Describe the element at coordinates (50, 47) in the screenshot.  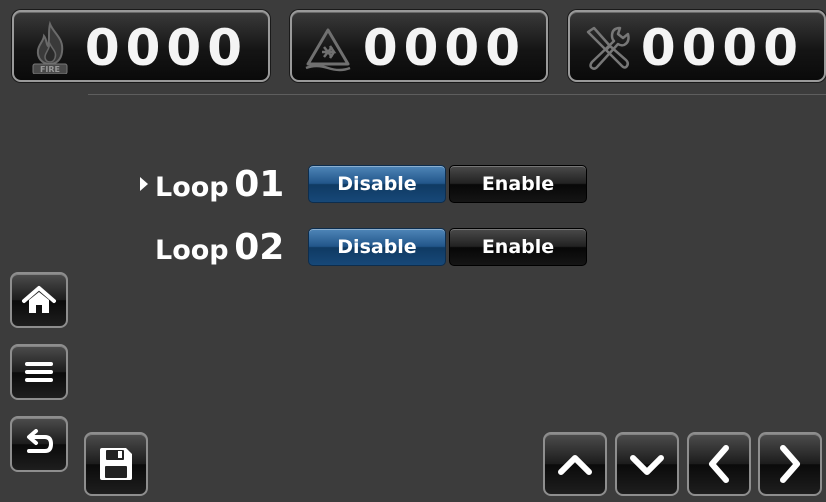
I see `fire-icon: FIRE` at that location.